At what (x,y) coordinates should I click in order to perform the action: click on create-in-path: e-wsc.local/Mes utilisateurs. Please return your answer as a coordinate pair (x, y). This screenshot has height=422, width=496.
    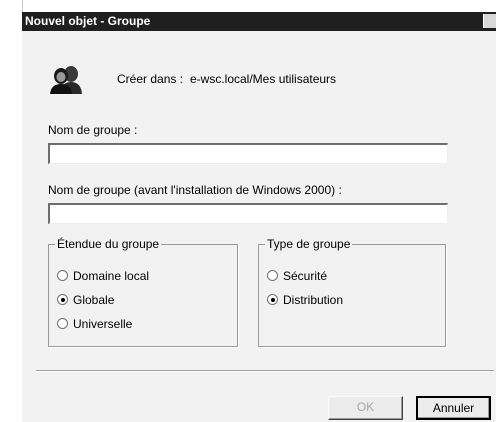
    Looking at the image, I should click on (263, 79).